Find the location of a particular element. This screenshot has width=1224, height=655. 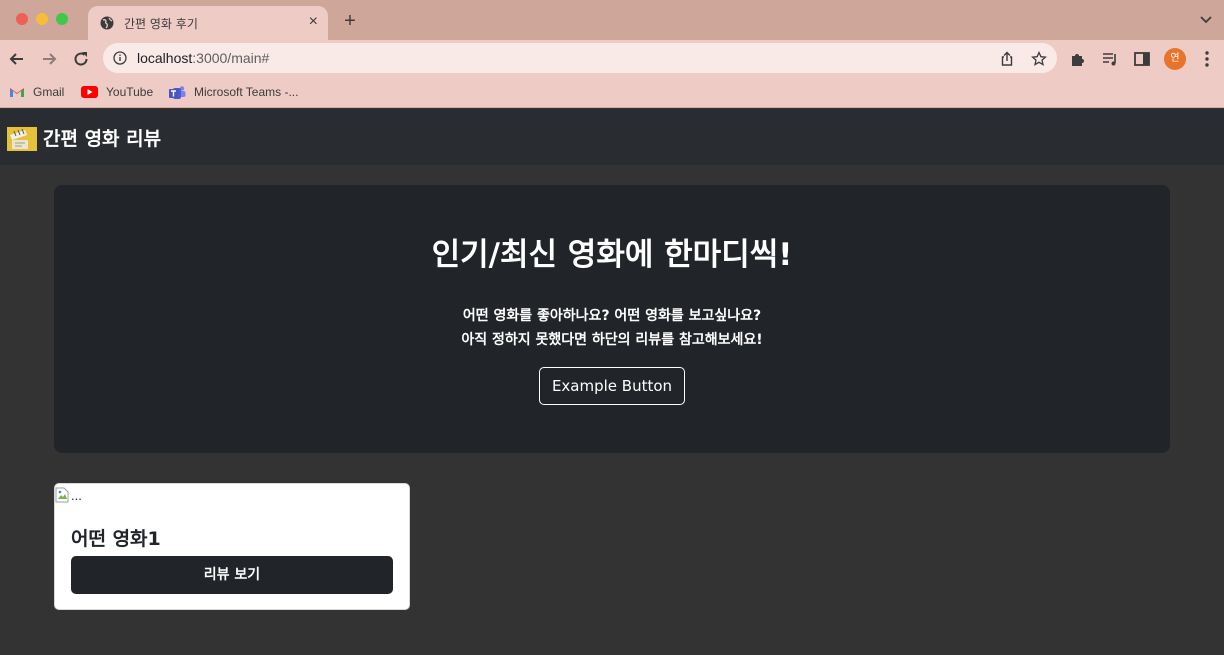

more-options-icon is located at coordinates (1207, 59).